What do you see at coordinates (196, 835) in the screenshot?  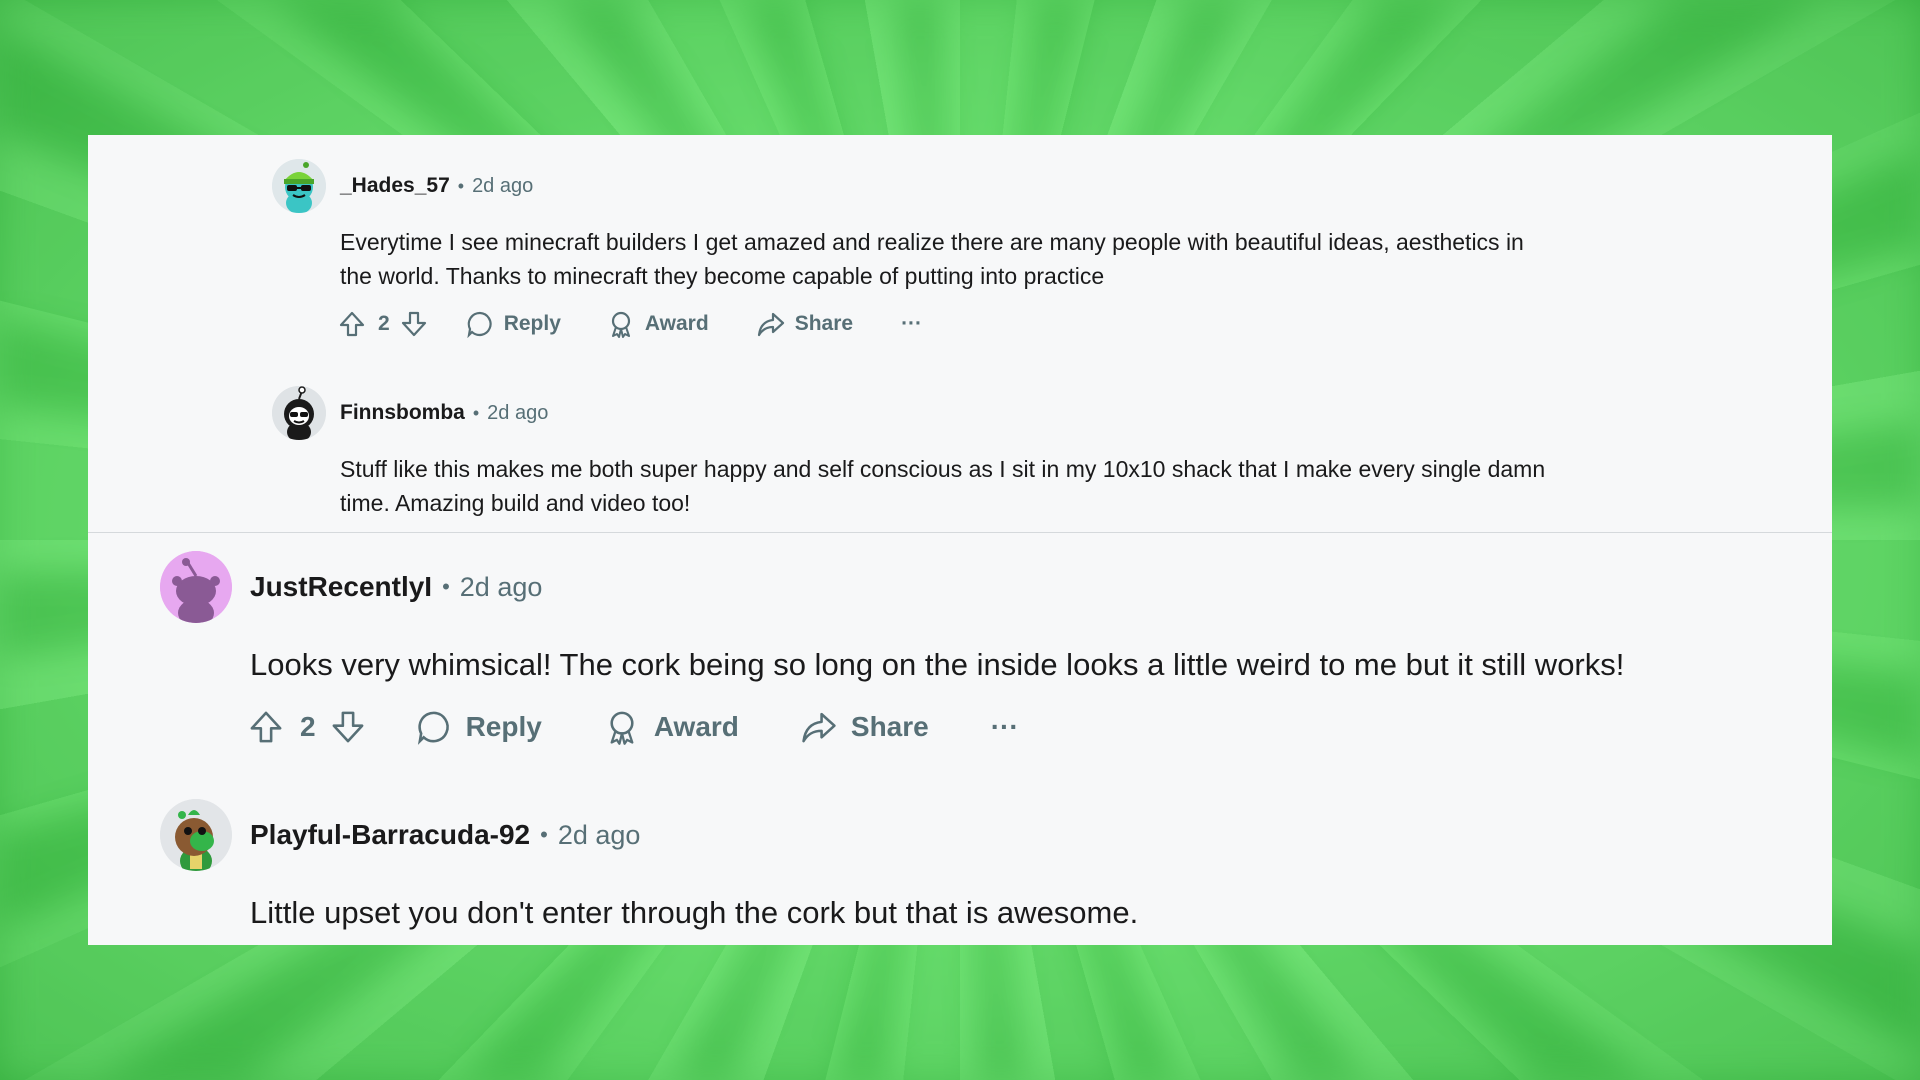 I see `snoo-avatar-green-brown-icon` at bounding box center [196, 835].